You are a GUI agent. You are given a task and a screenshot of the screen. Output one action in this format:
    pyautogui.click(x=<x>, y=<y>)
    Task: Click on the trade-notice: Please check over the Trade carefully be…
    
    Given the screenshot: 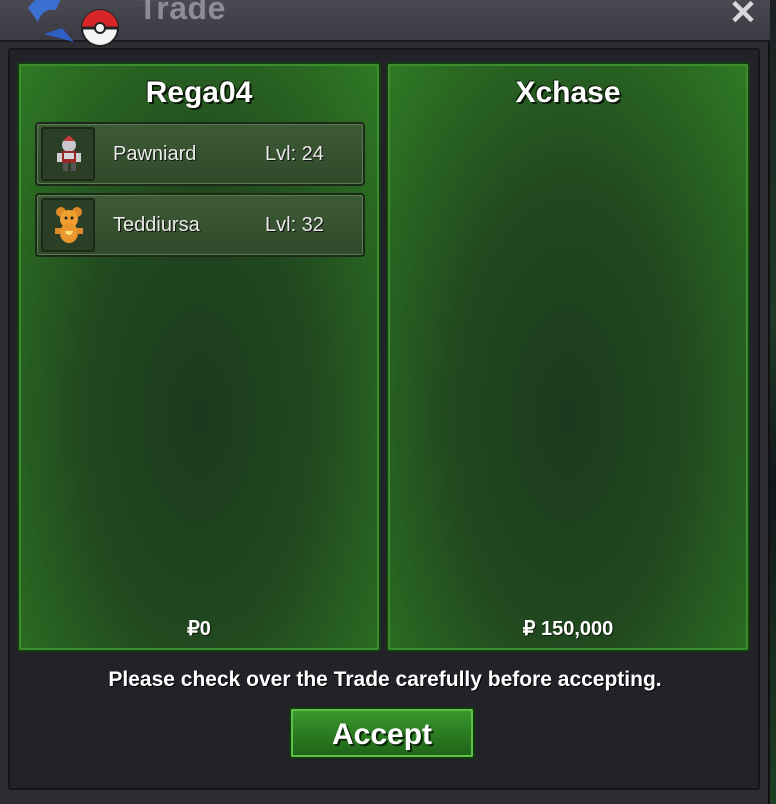 What is the action you would take?
    pyautogui.click(x=385, y=679)
    